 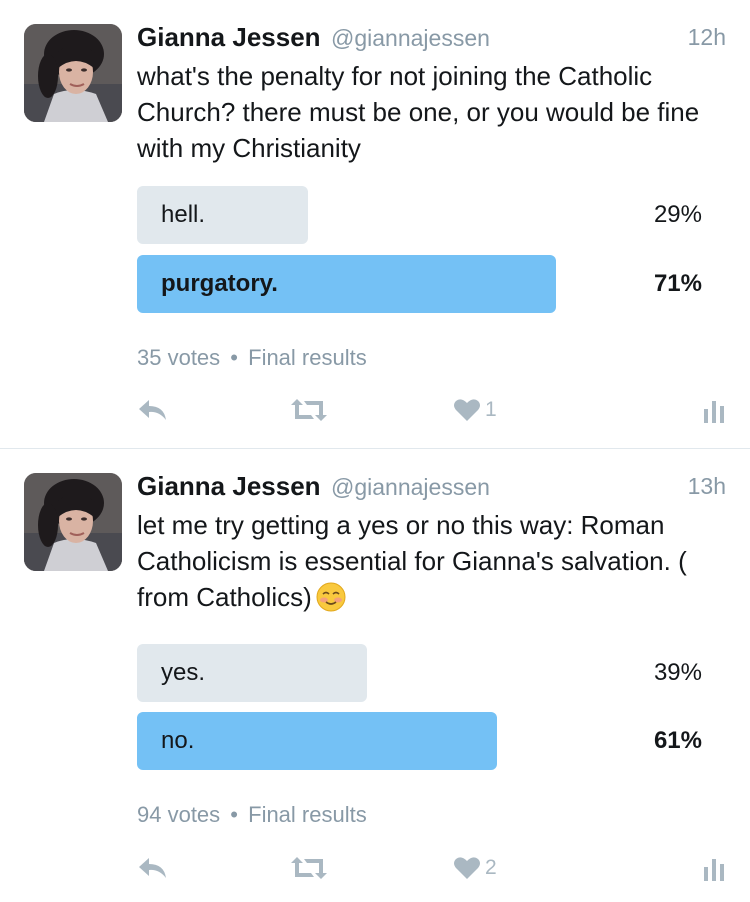 What do you see at coordinates (219, 283) in the screenshot?
I see `poll-choice-label: purgatory.` at bounding box center [219, 283].